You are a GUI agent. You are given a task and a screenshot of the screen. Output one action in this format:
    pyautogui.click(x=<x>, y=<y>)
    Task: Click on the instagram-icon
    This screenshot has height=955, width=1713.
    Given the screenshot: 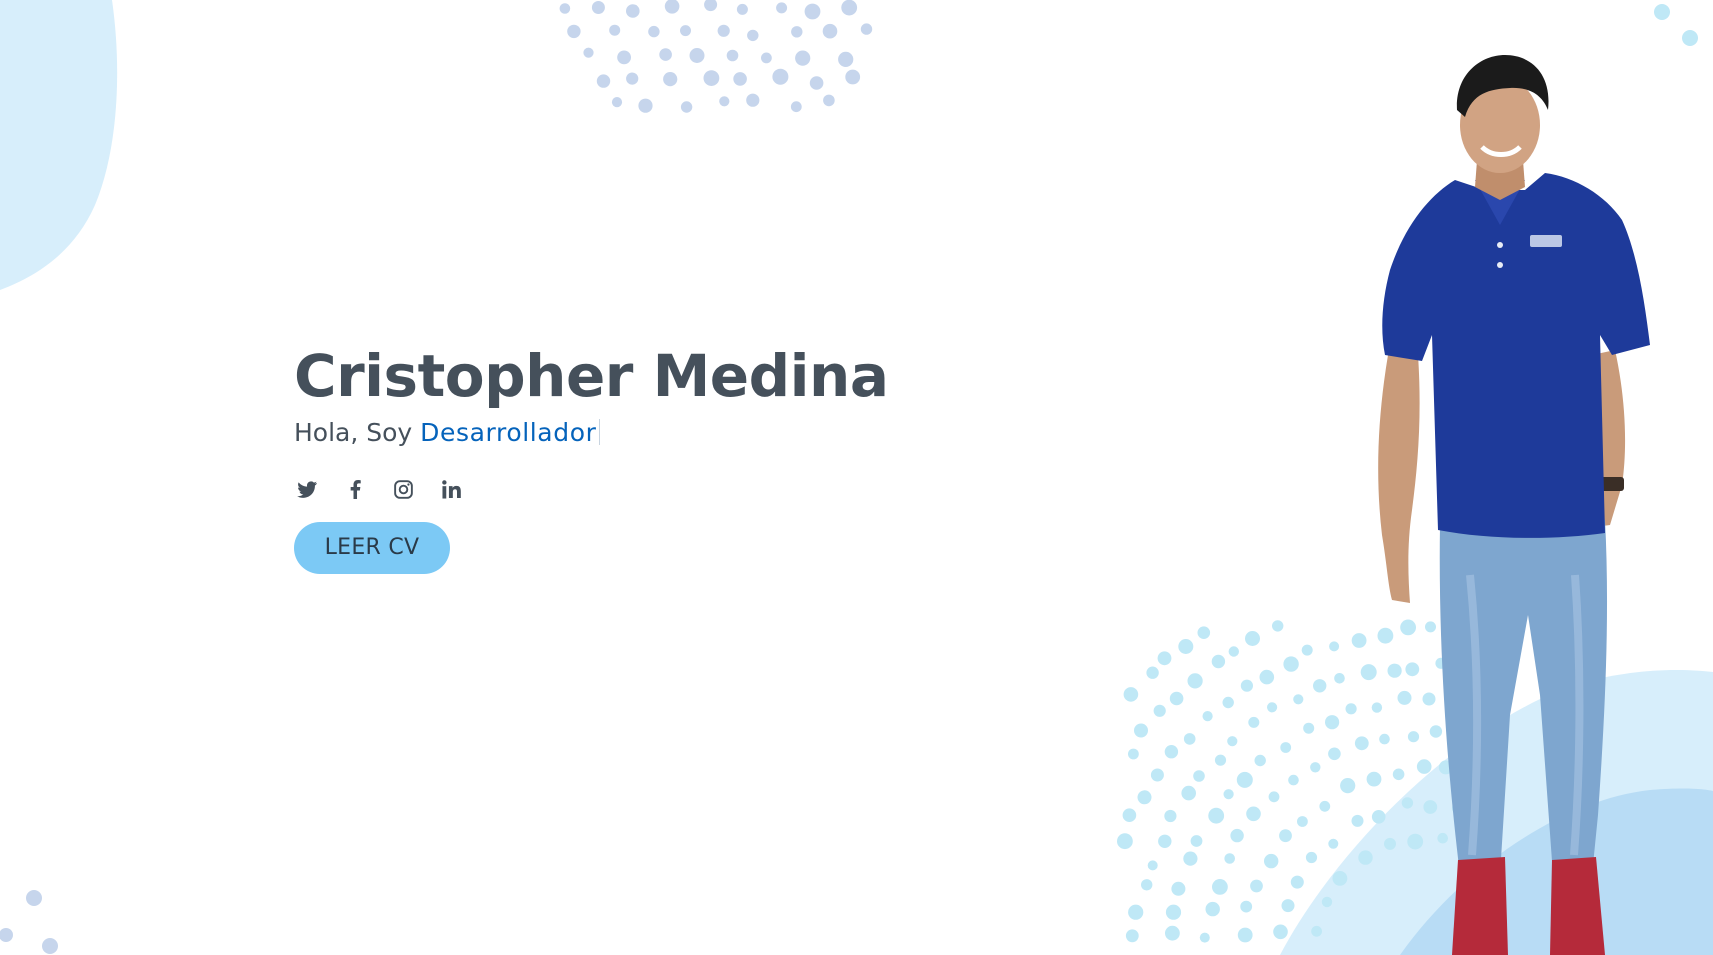 What is the action you would take?
    pyautogui.click(x=403, y=489)
    